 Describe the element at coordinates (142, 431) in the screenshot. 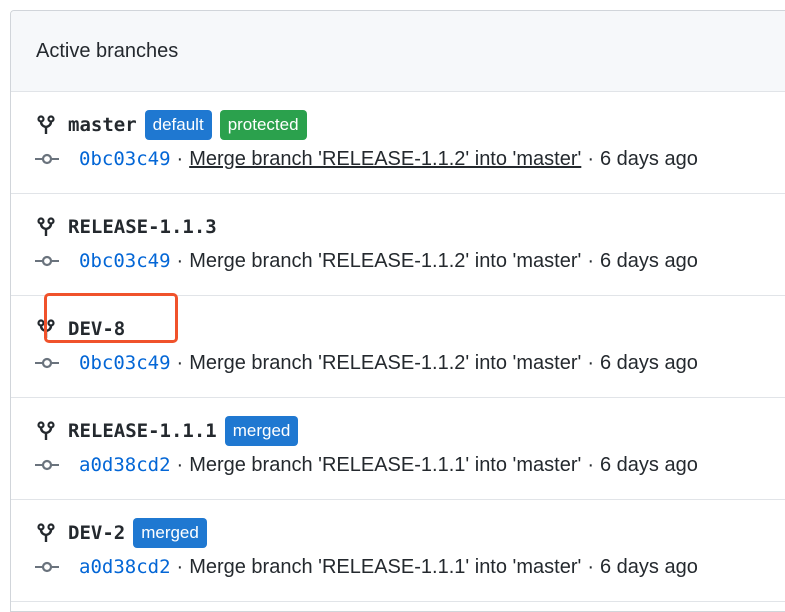

I see `branch-name-link: RELEASE-1.1.1` at that location.